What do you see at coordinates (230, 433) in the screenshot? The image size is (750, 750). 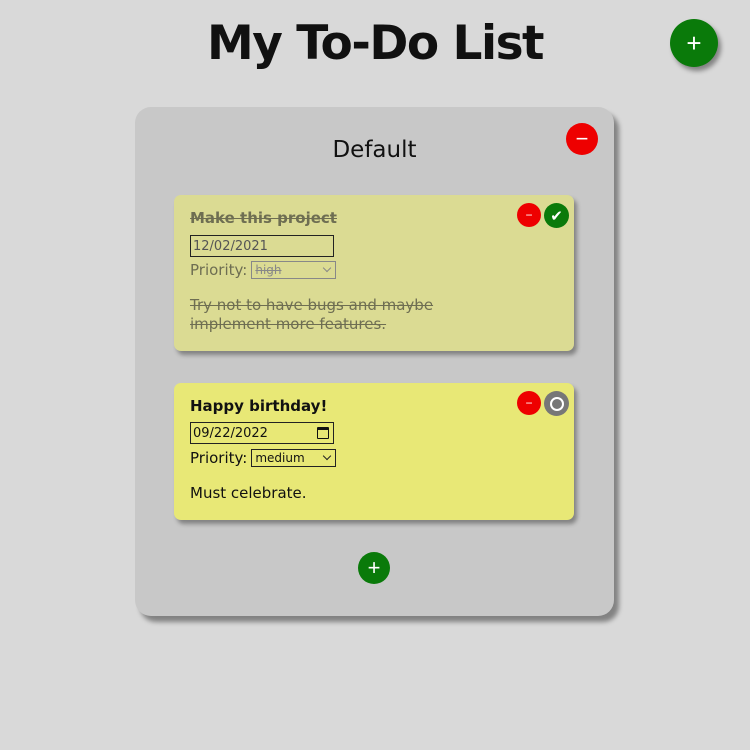 I see `due-date-value: 09/22/2022` at bounding box center [230, 433].